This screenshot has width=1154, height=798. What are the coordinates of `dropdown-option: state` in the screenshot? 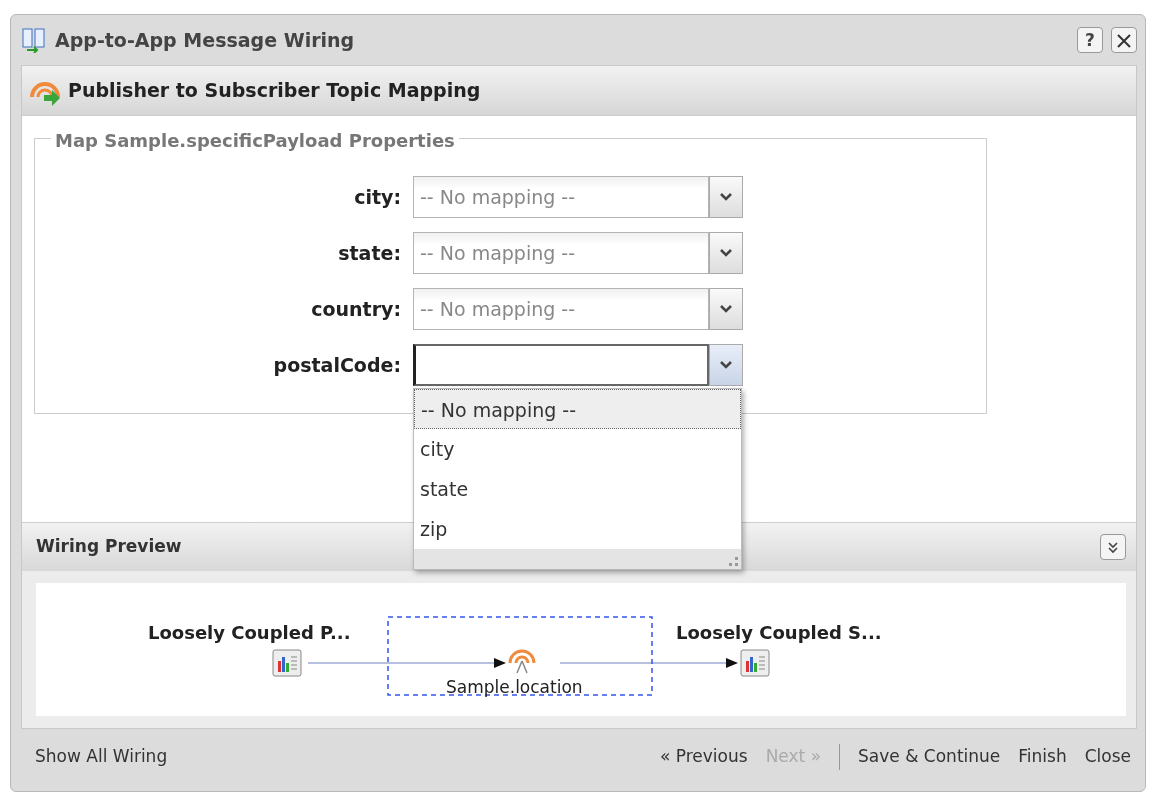 It's located at (577, 489).